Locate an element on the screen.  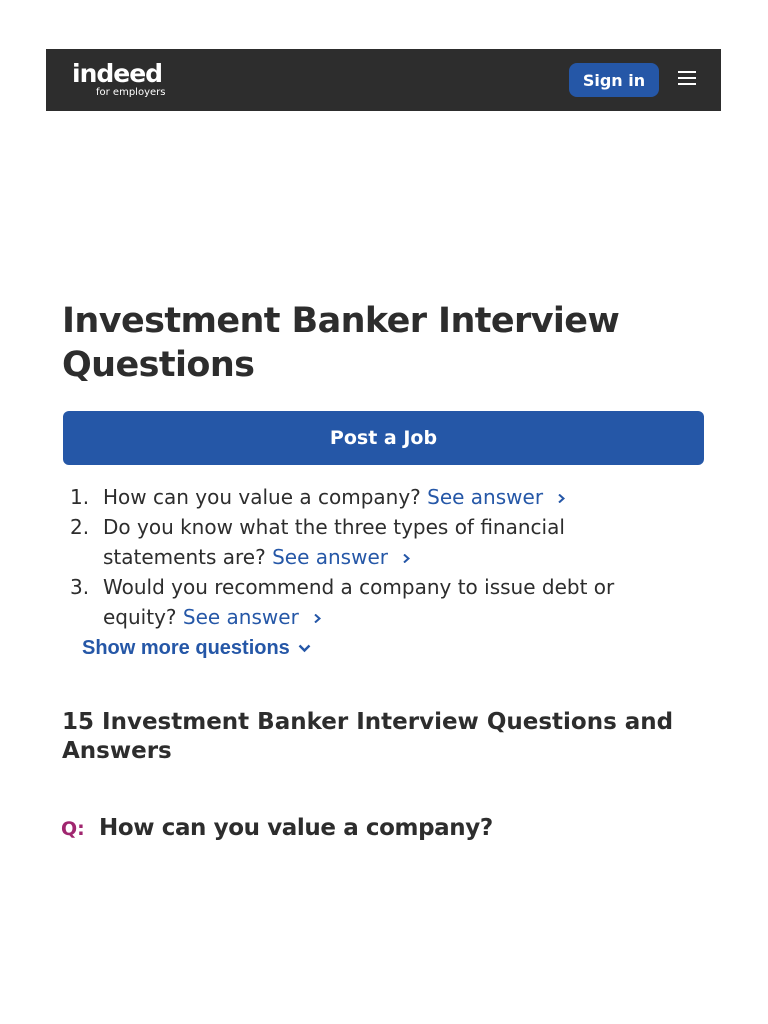
question-number: 3. is located at coordinates (80, 587).